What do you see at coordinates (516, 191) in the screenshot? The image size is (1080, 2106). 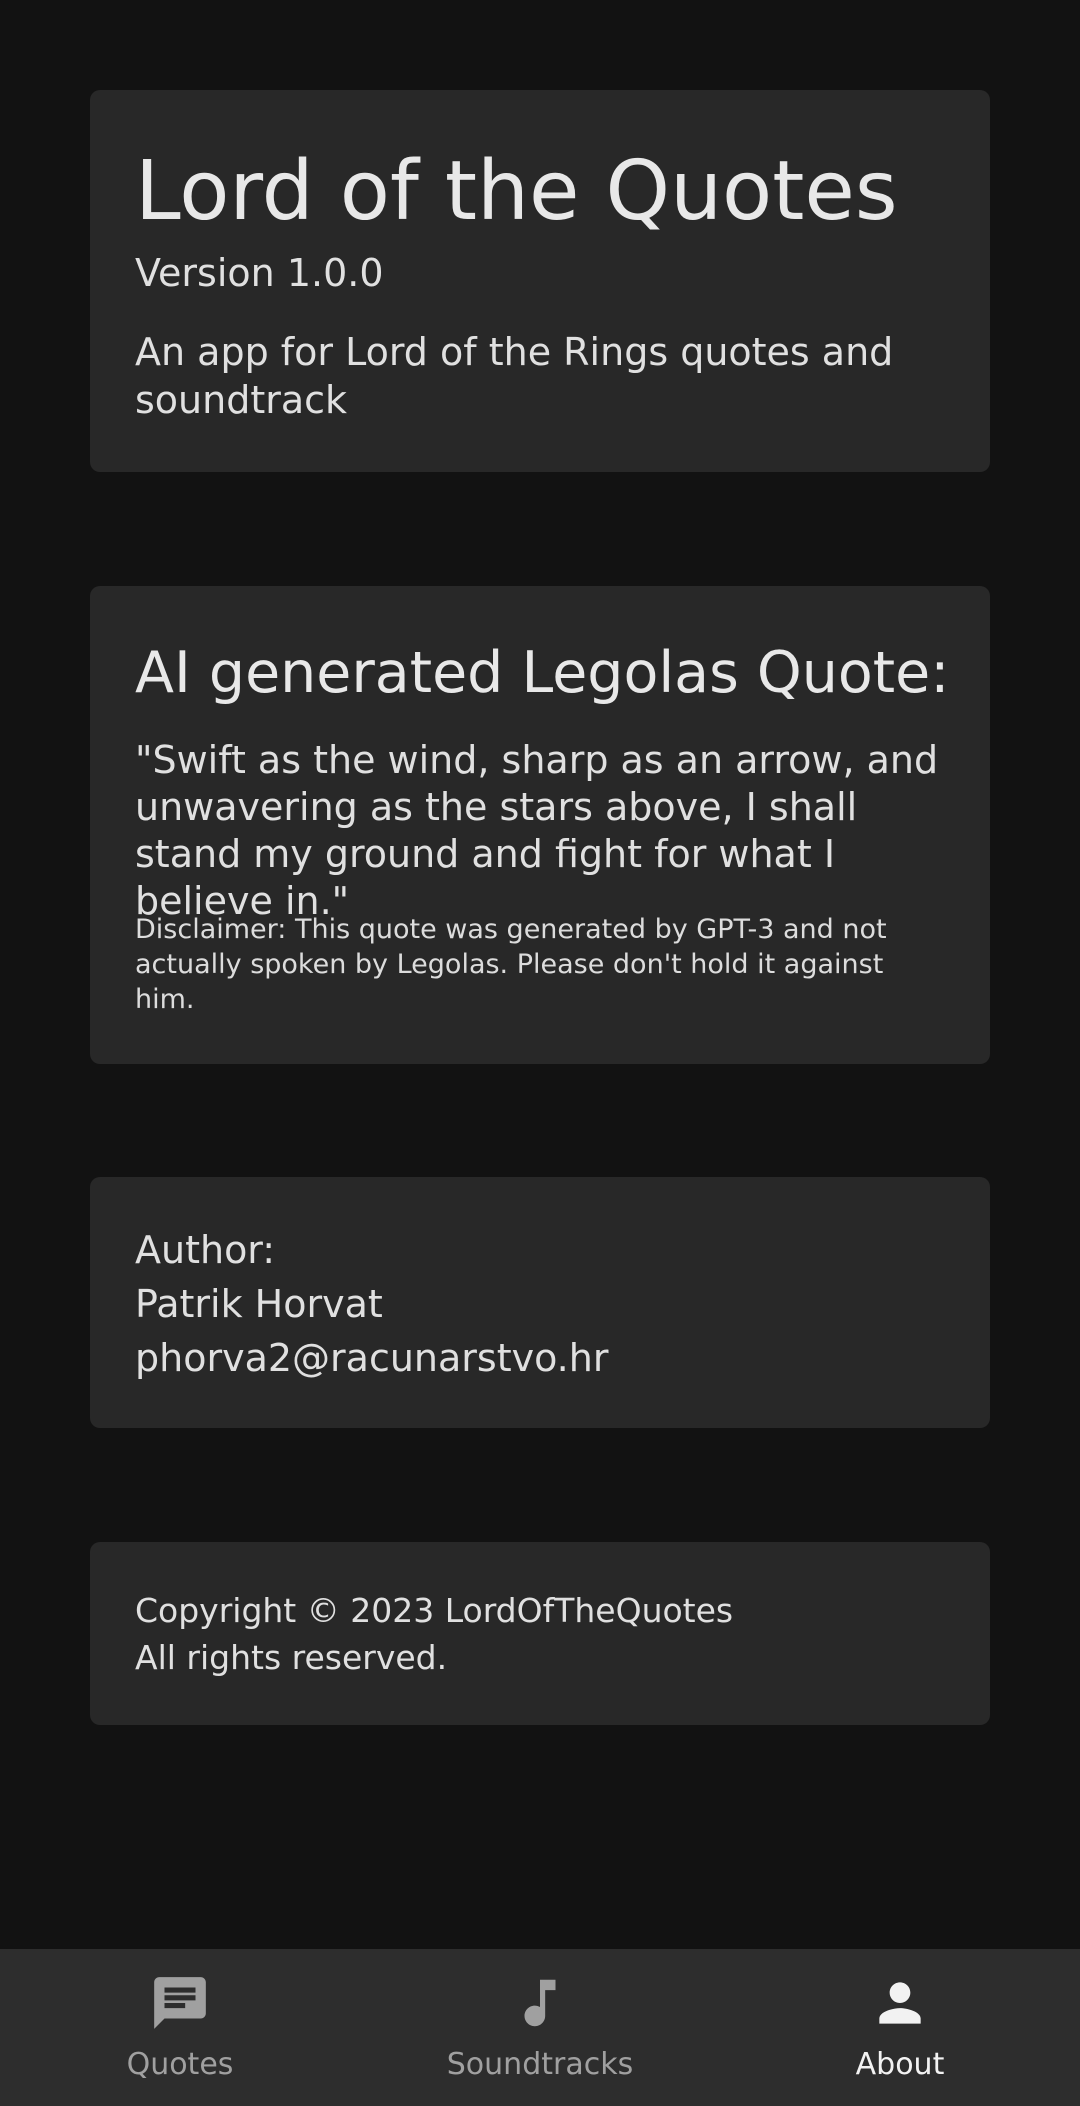 I see `app-title: Lord of the Quotes` at bounding box center [516, 191].